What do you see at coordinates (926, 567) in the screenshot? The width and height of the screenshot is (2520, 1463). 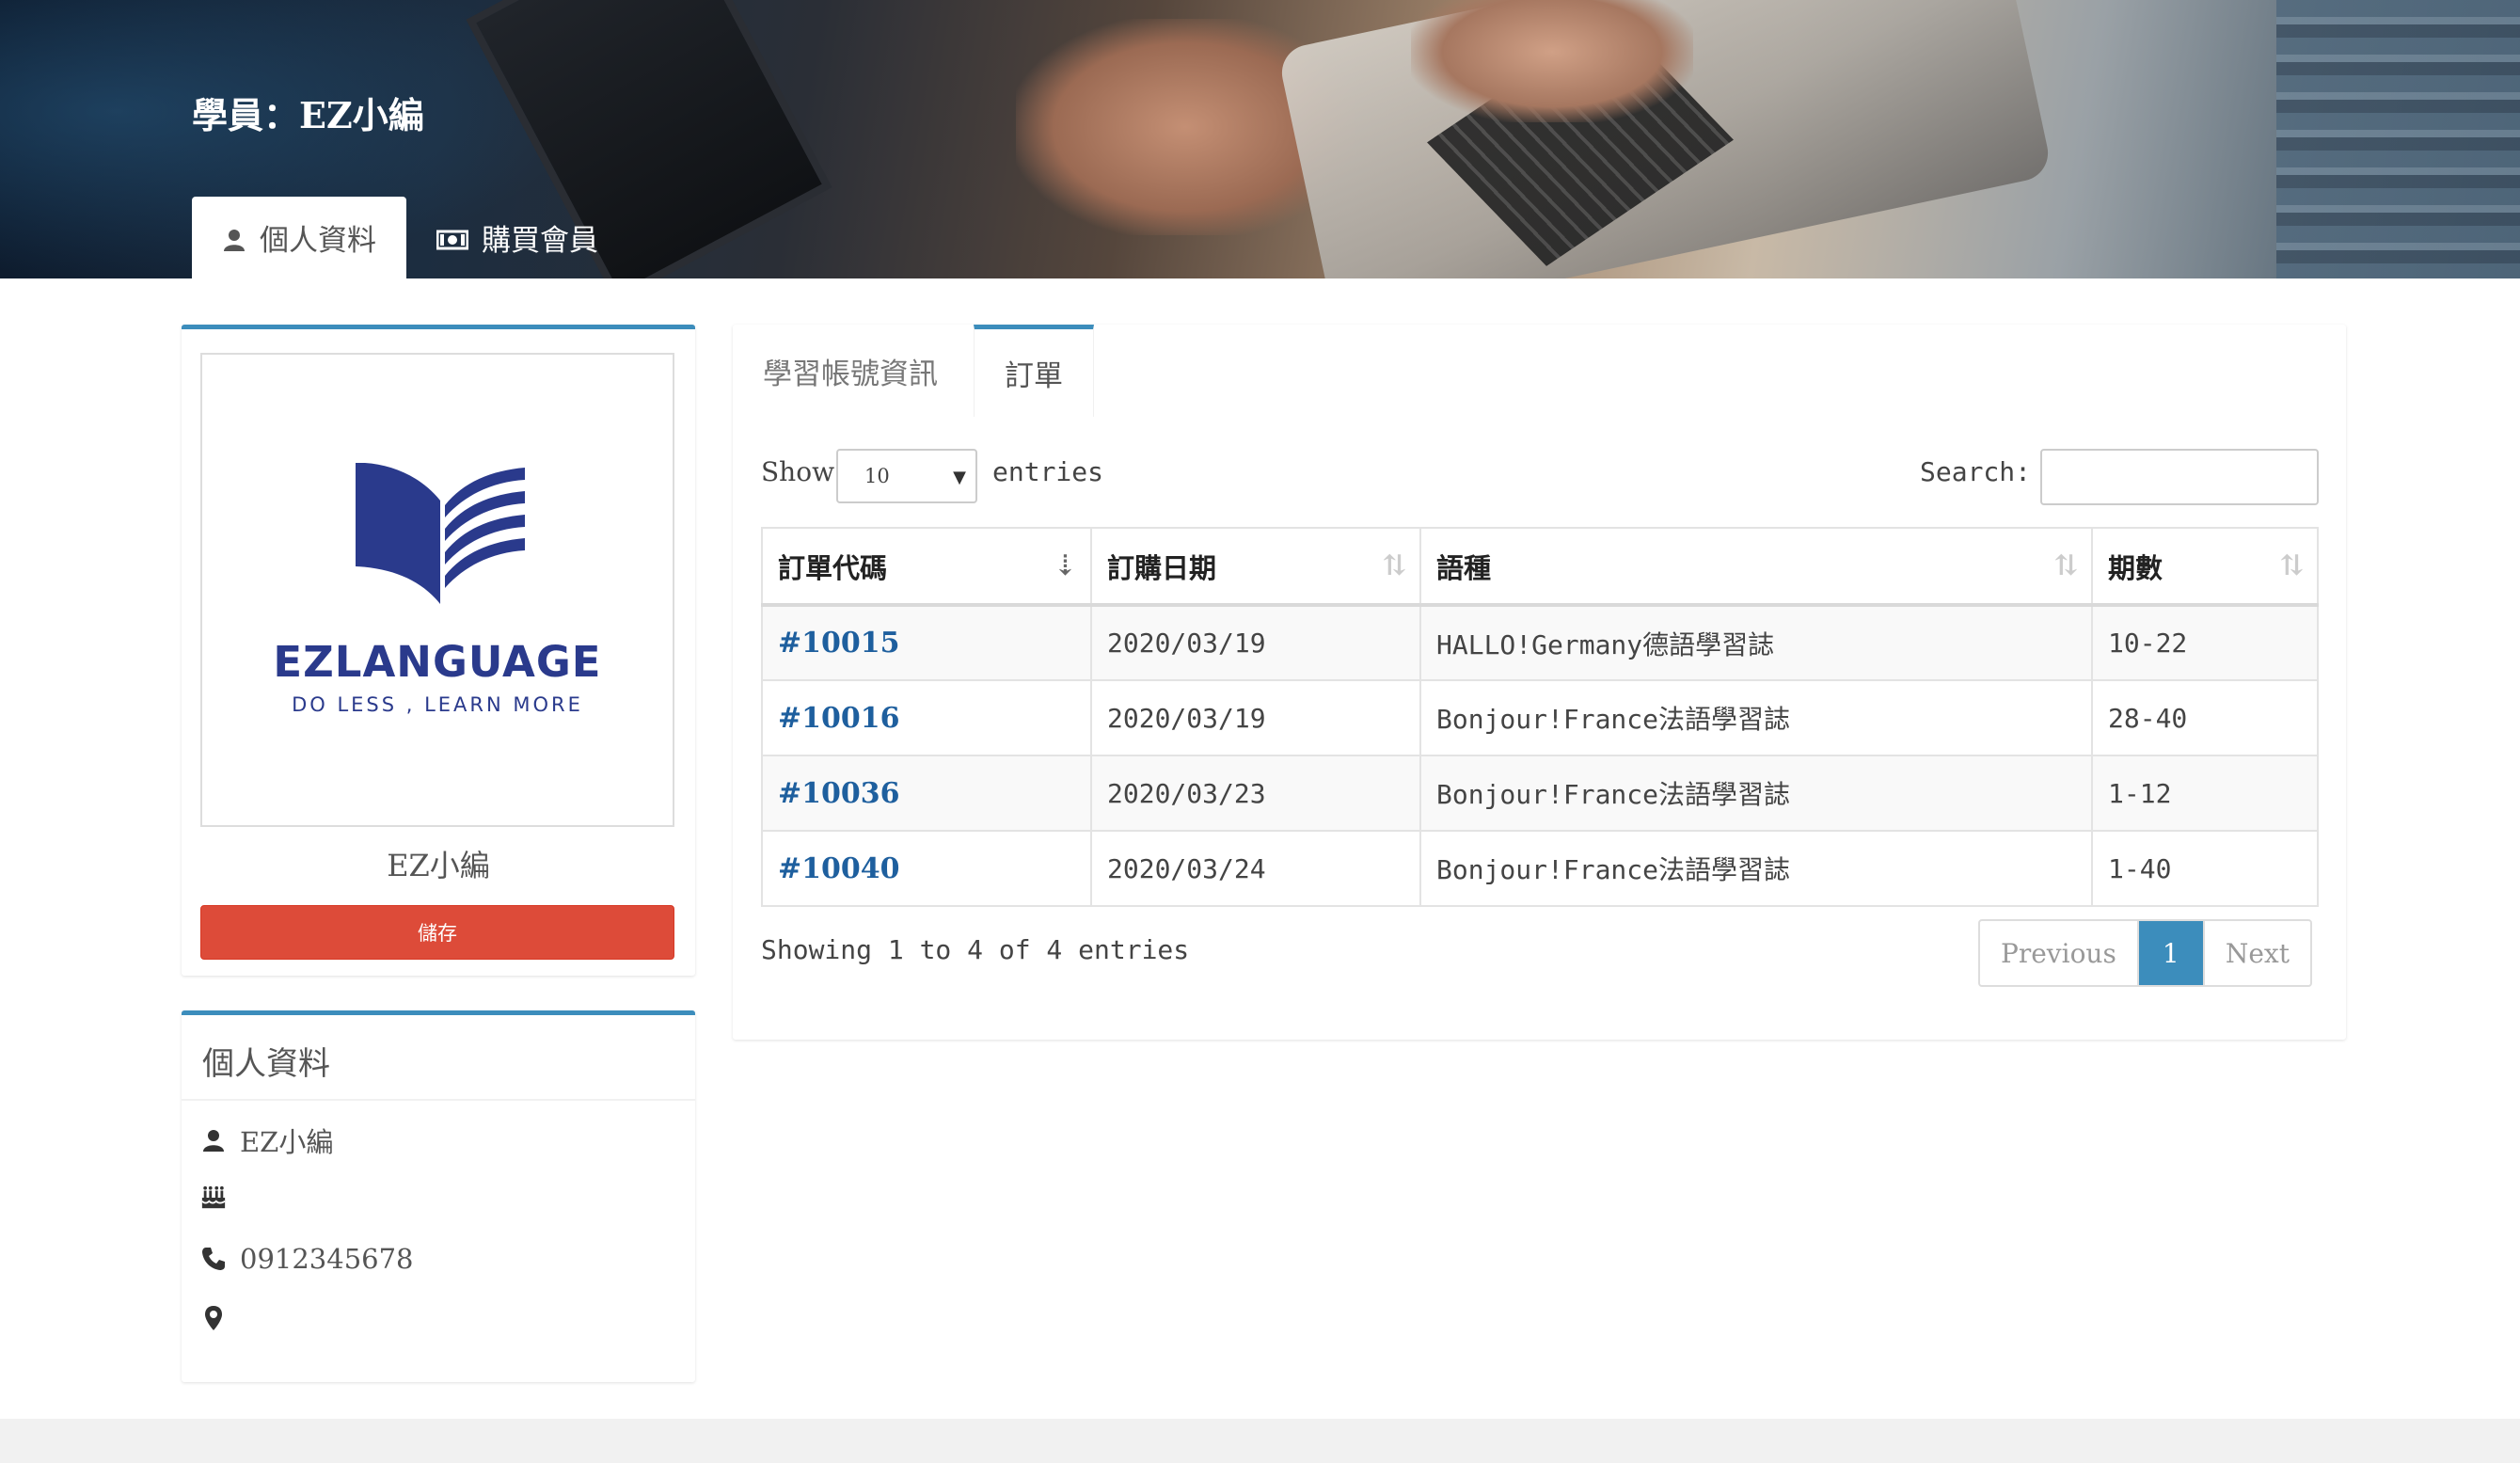 I see `column-header-order-code: 訂單代碼 ⇣` at bounding box center [926, 567].